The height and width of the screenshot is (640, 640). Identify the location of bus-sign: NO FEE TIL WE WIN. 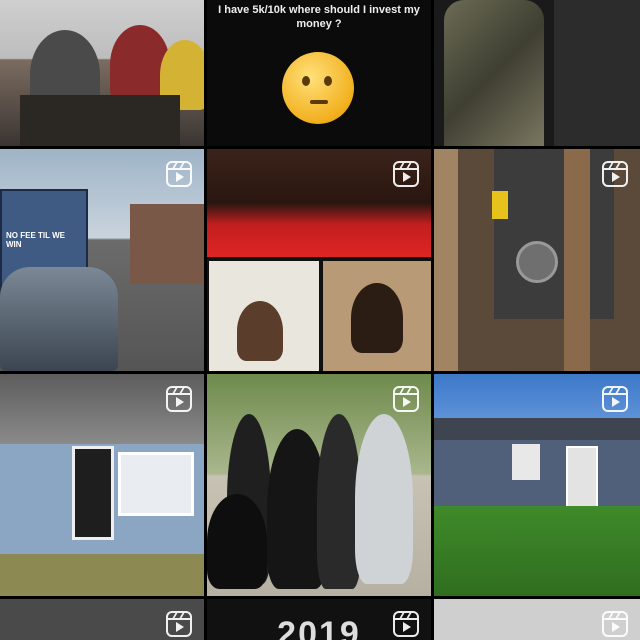
(35, 240).